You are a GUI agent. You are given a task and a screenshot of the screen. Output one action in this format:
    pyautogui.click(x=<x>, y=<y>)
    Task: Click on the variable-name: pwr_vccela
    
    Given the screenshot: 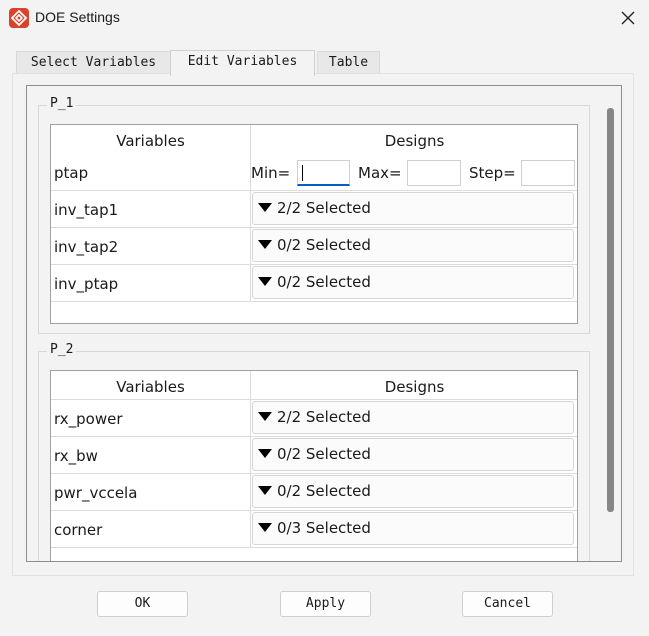 What is the action you would take?
    pyautogui.click(x=96, y=493)
    